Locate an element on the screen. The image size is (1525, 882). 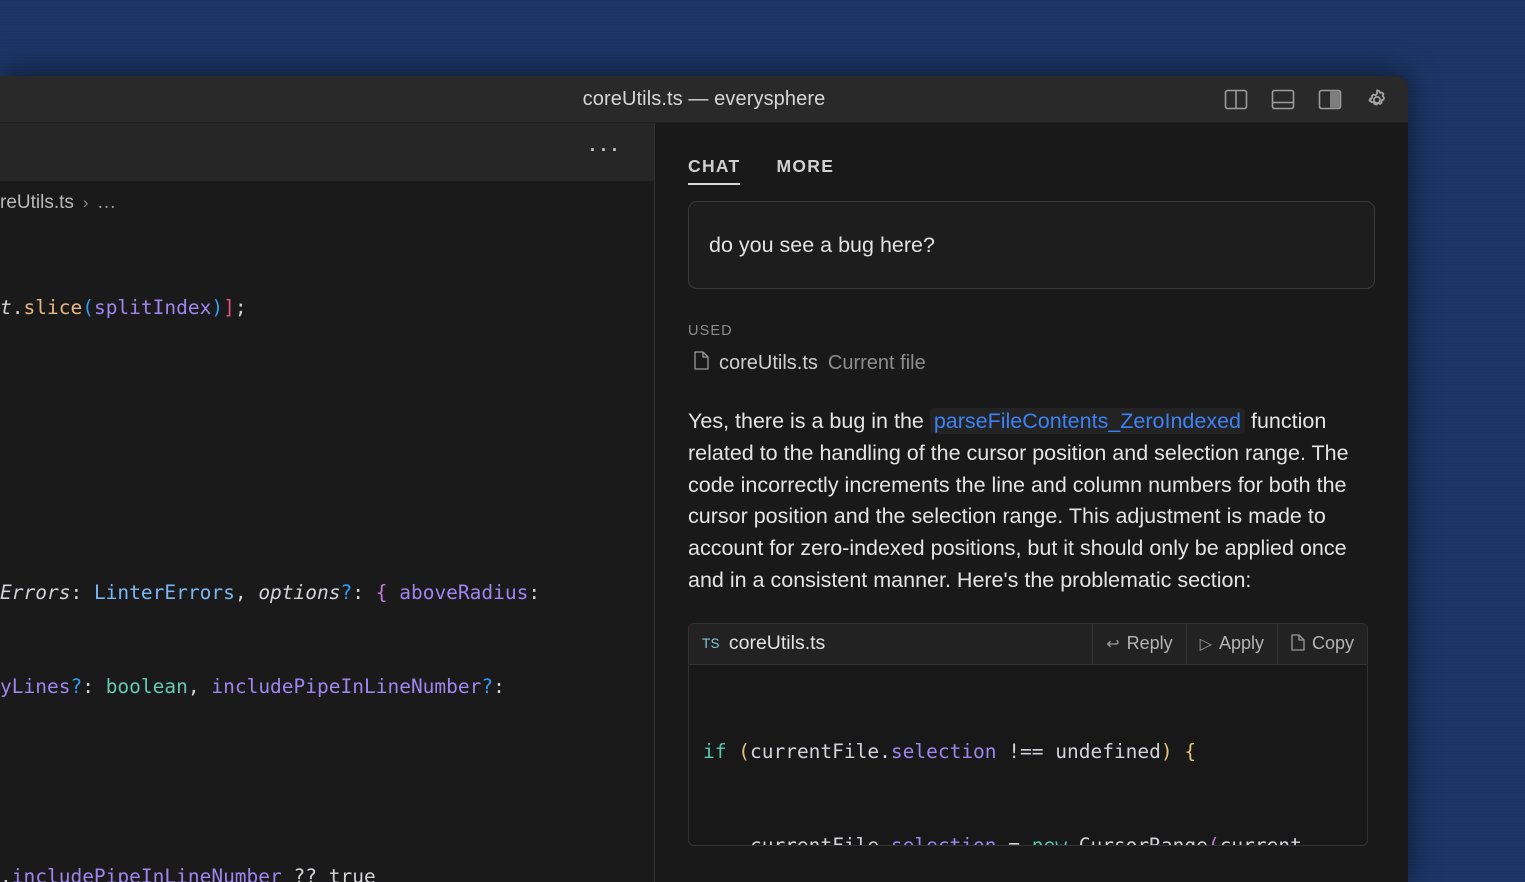
gear-icon is located at coordinates (1377, 100).